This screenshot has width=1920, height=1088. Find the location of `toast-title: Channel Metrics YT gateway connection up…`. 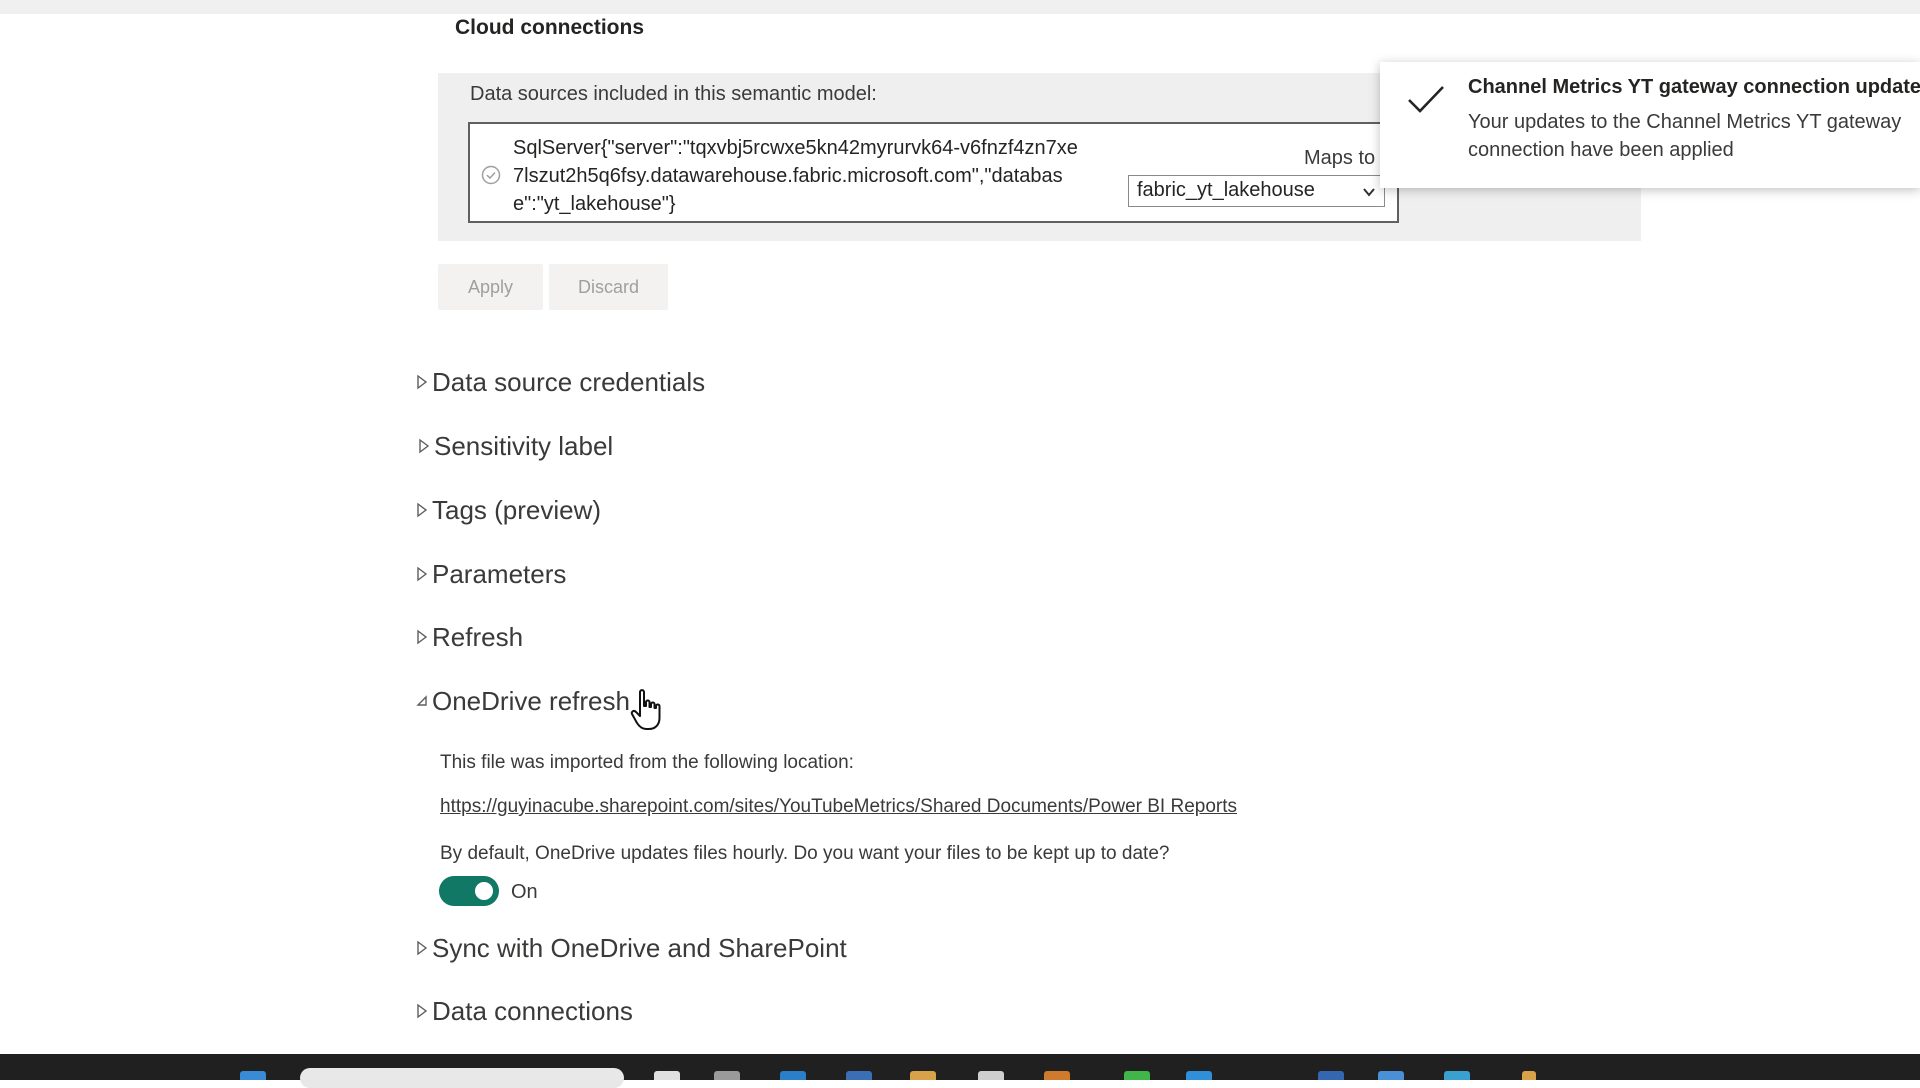

toast-title: Channel Metrics YT gateway connection up… is located at coordinates (1694, 87).